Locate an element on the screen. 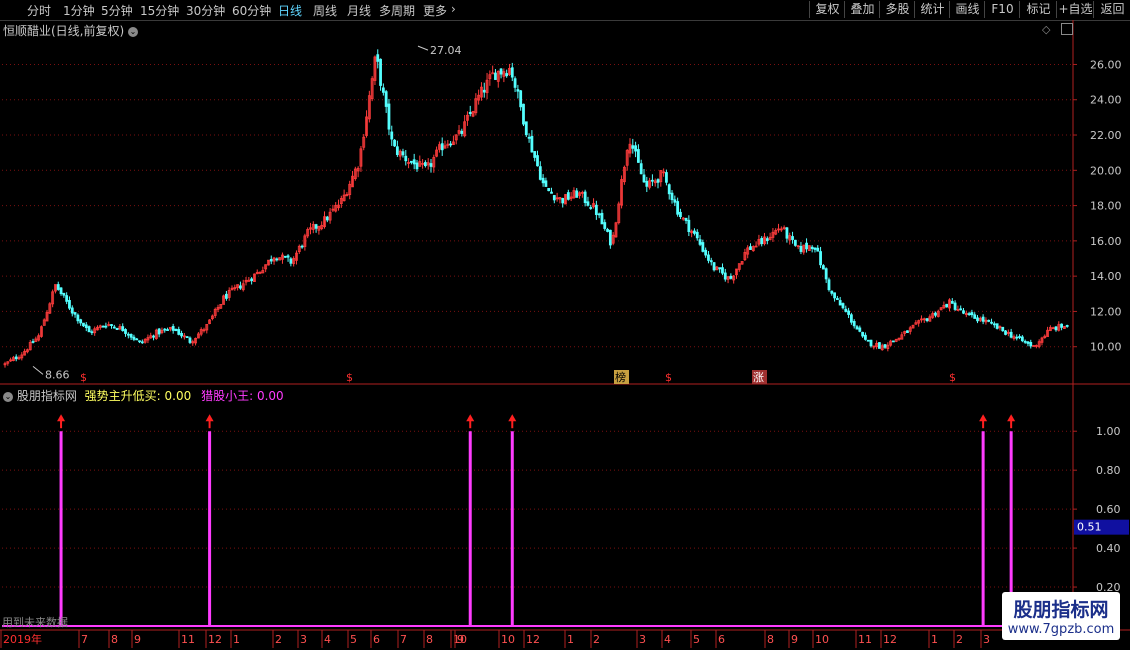  indicator-y-tick-label: 0.60 is located at coordinates (1108, 509).